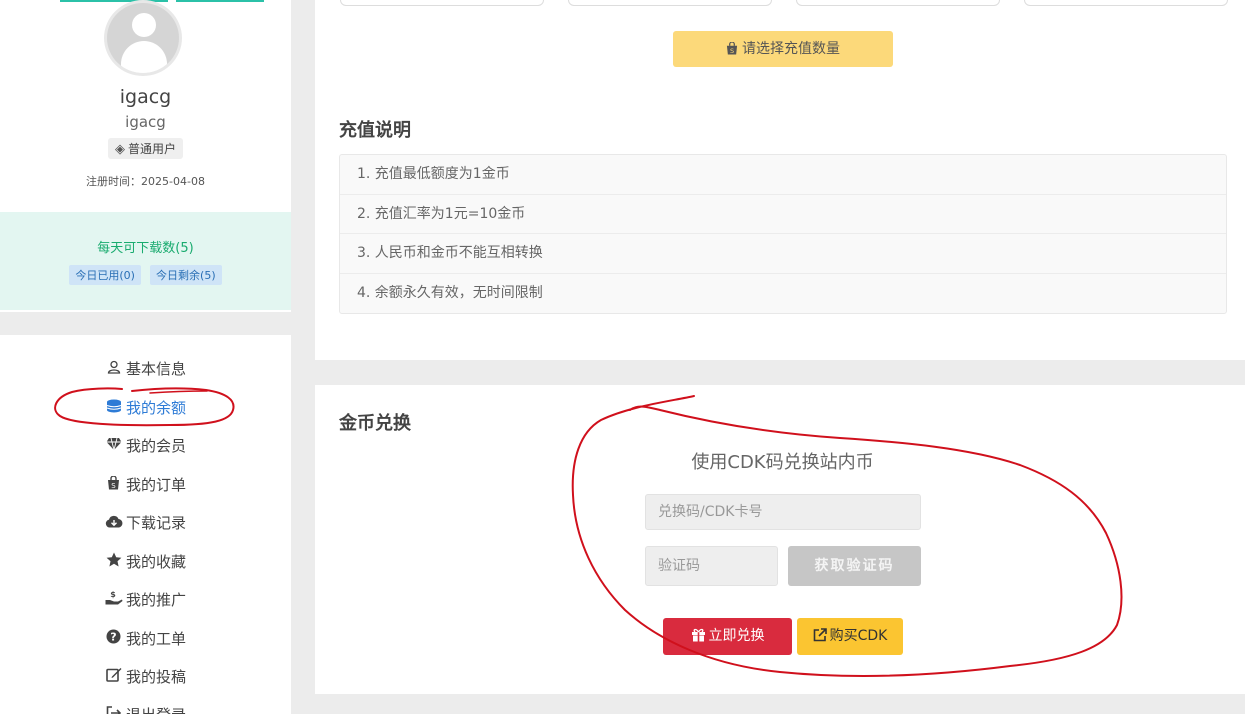 This screenshot has width=1245, height=714. I want to click on menu-item-submissions: 我的投稿, so click(145, 677).